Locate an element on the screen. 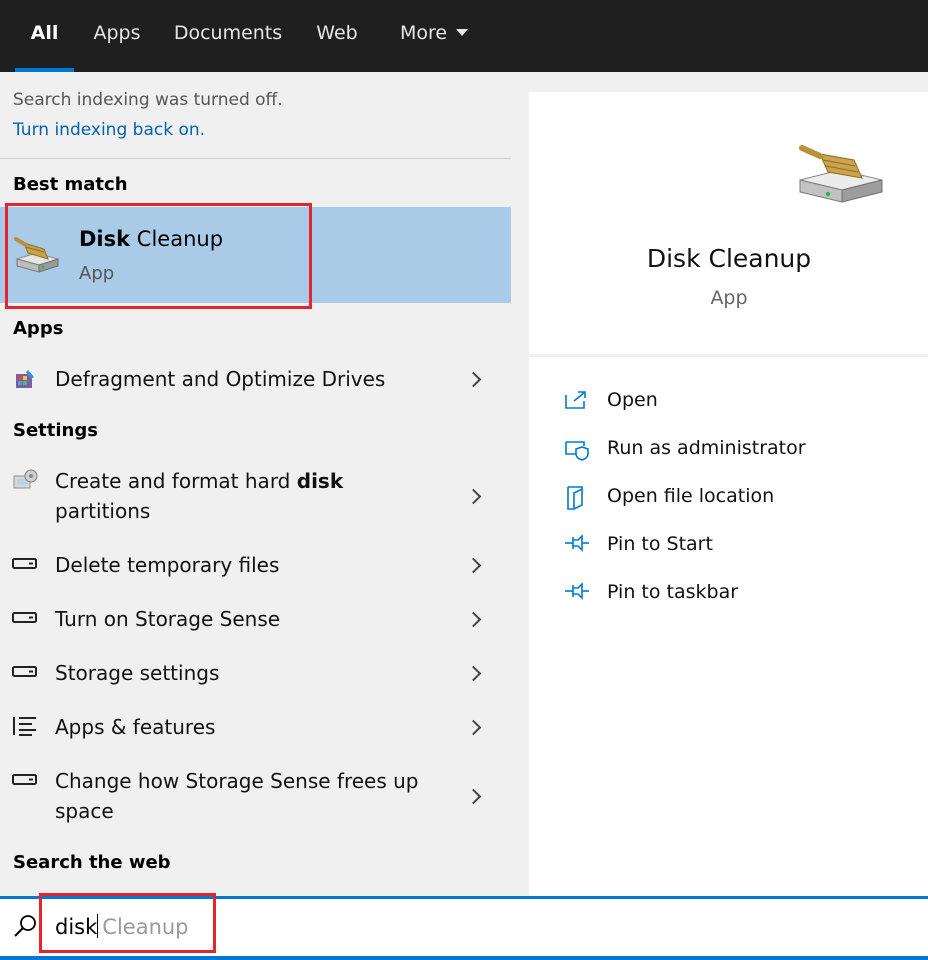  result-label: Turn on Storage Sense is located at coordinates (168, 619).